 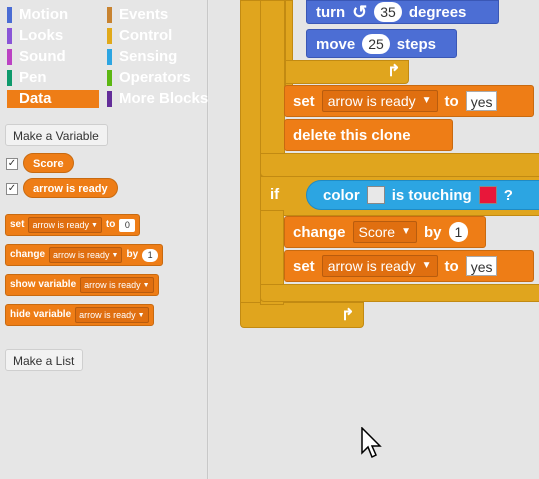 I want to click on sound-swatch, so click(x=9, y=57).